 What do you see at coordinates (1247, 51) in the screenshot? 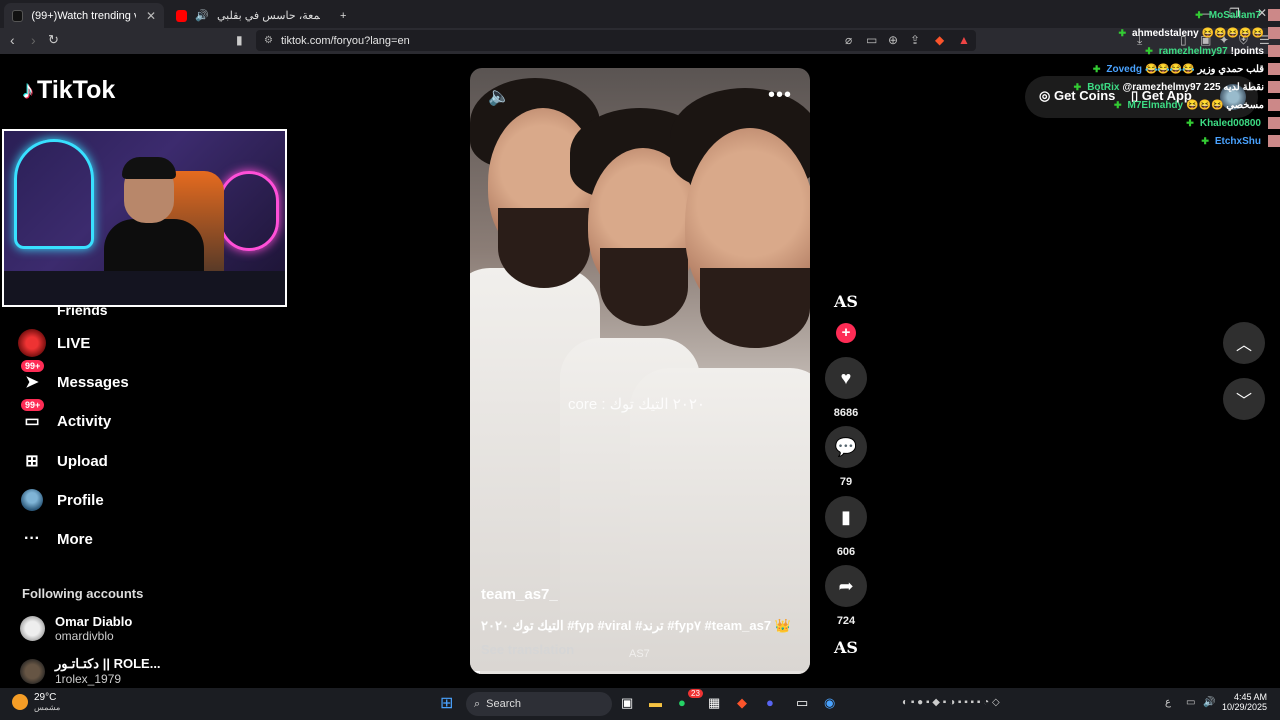
I see `chat-text: !points` at bounding box center [1247, 51].